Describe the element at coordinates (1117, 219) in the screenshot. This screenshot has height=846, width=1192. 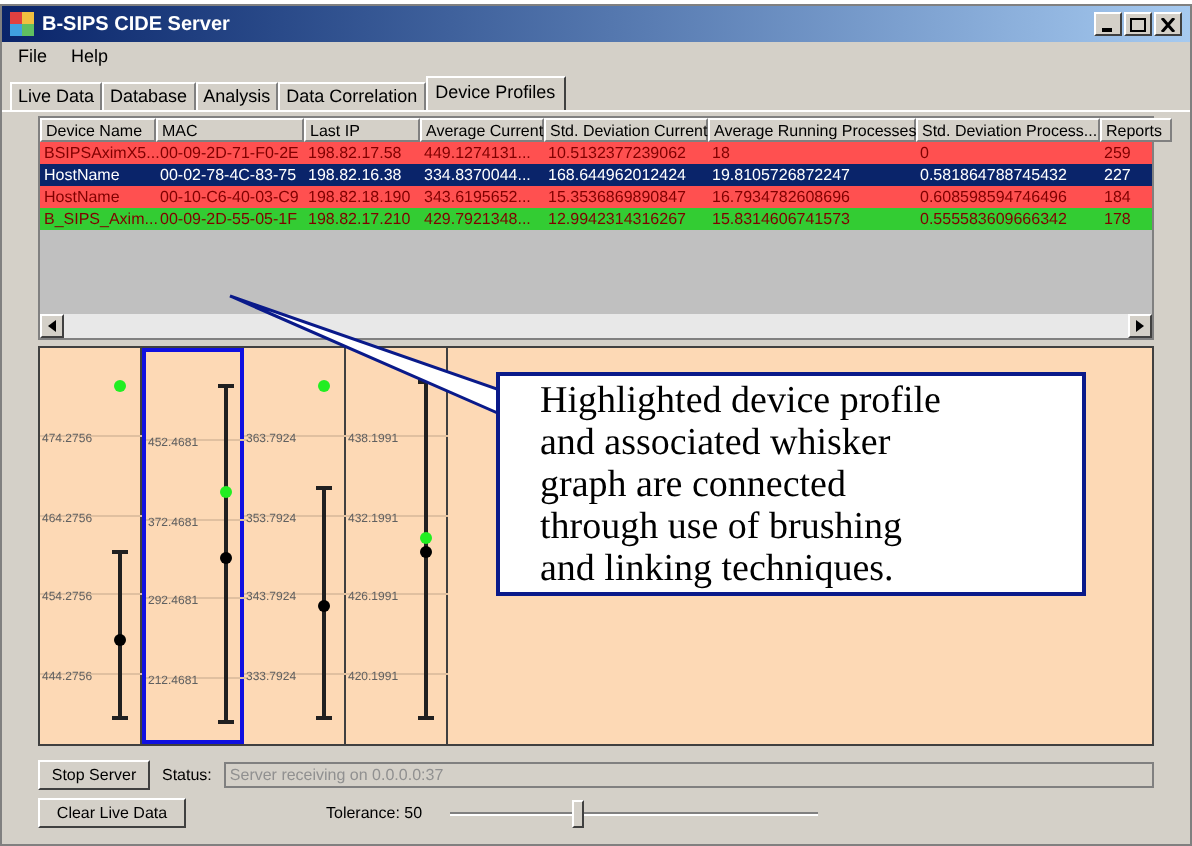
I see `table-cell-text: 178` at that location.